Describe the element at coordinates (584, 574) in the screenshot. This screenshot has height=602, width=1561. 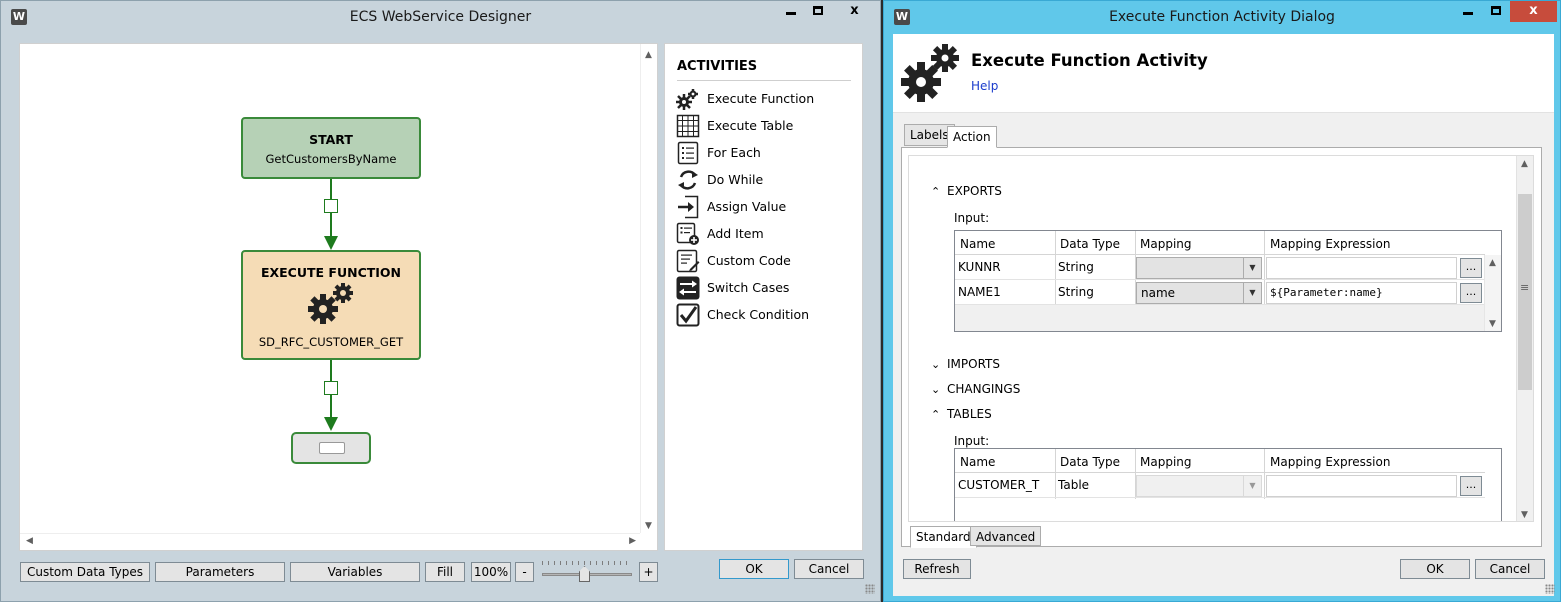
I see `zoom-slider-thumb` at that location.